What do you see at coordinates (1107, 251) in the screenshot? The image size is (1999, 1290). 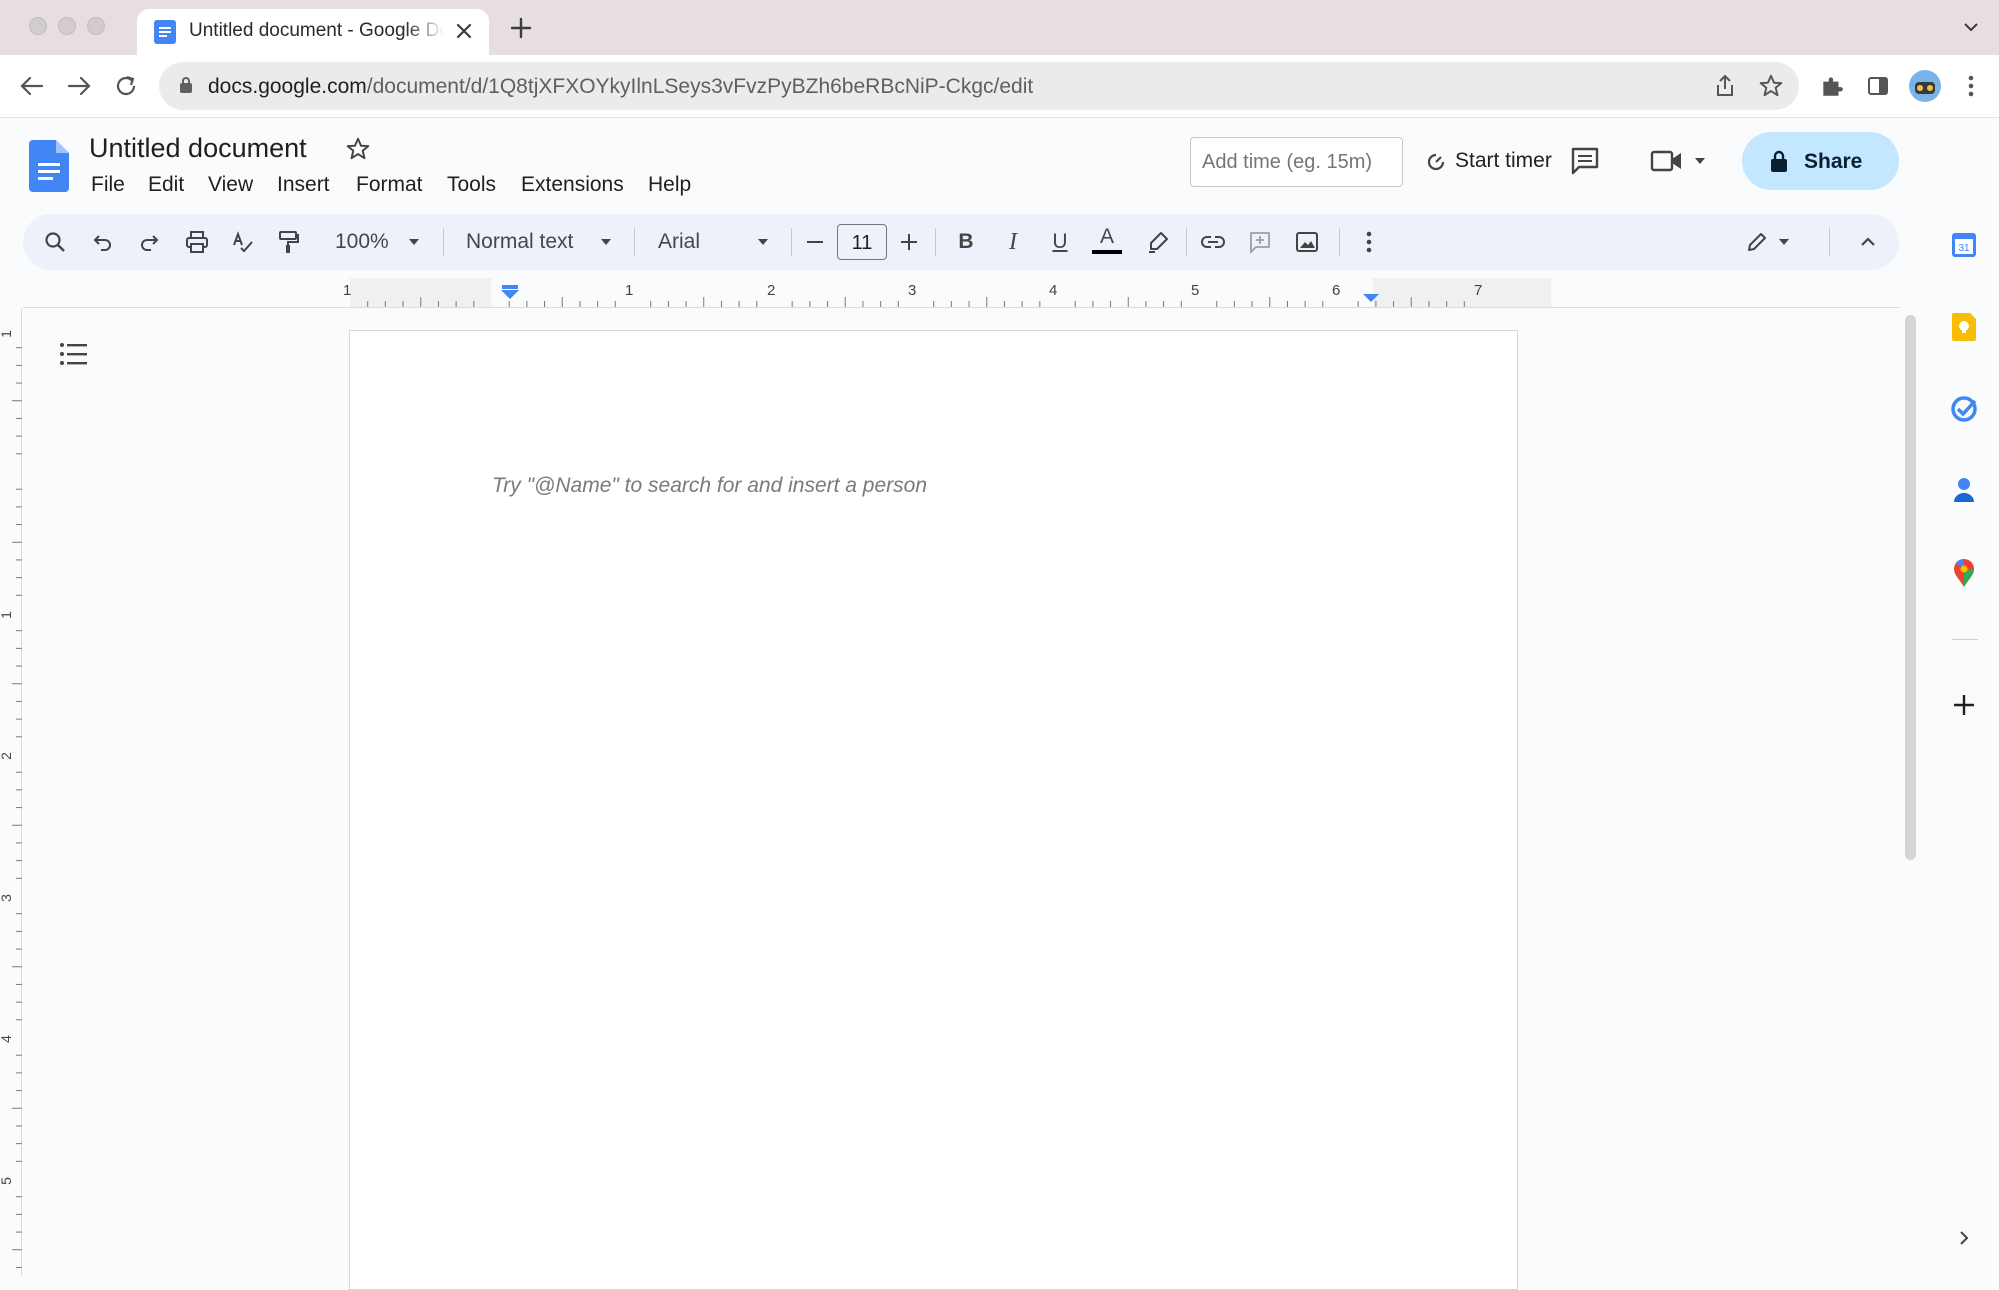 I see `text-color-swatch` at bounding box center [1107, 251].